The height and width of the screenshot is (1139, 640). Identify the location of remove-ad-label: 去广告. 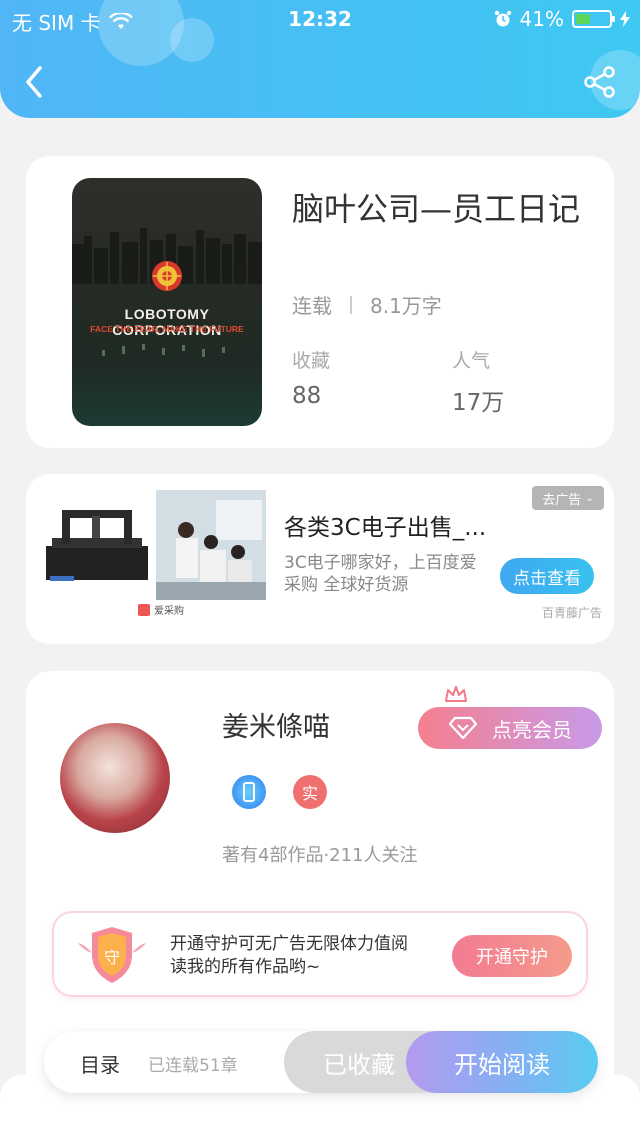
(562, 500).